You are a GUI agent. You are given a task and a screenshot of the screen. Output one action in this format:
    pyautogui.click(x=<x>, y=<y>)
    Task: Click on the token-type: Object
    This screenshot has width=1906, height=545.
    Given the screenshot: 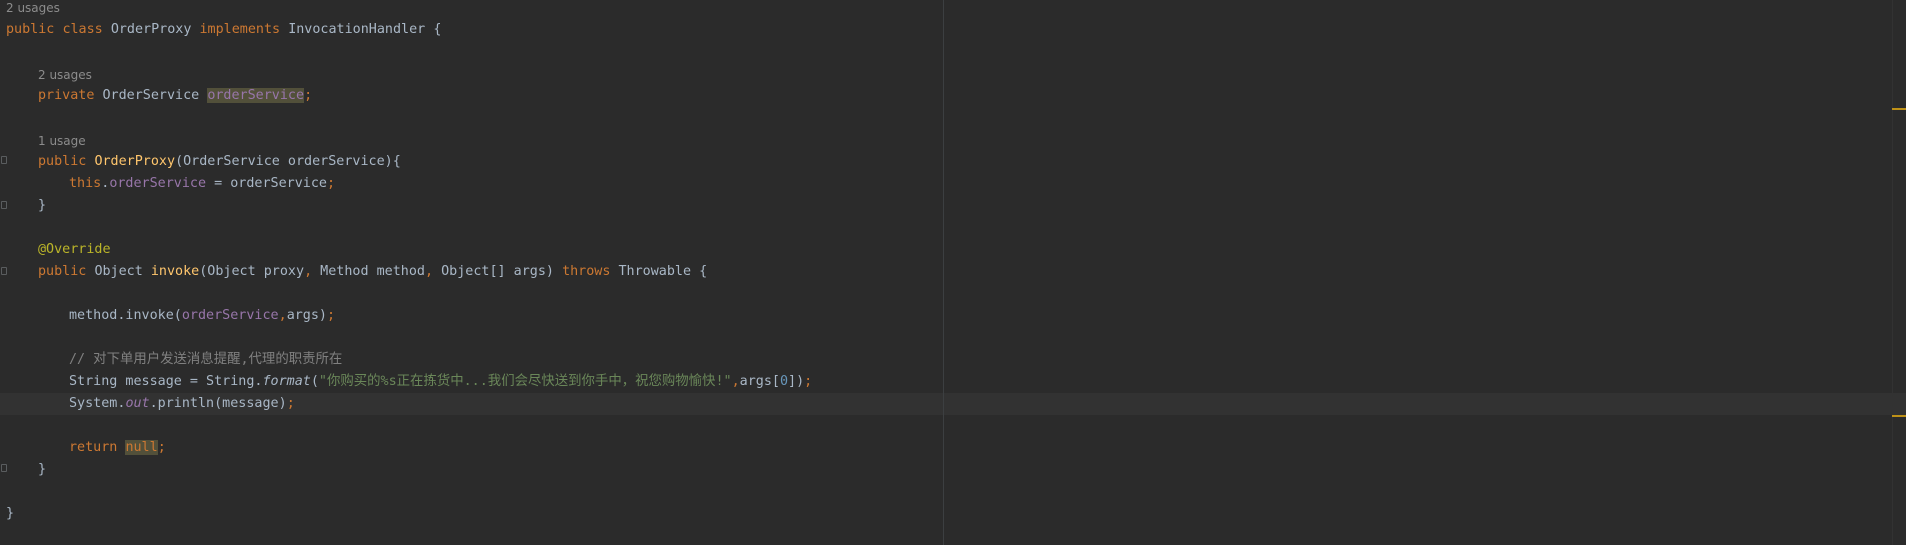 What is the action you would take?
    pyautogui.click(x=118, y=271)
    